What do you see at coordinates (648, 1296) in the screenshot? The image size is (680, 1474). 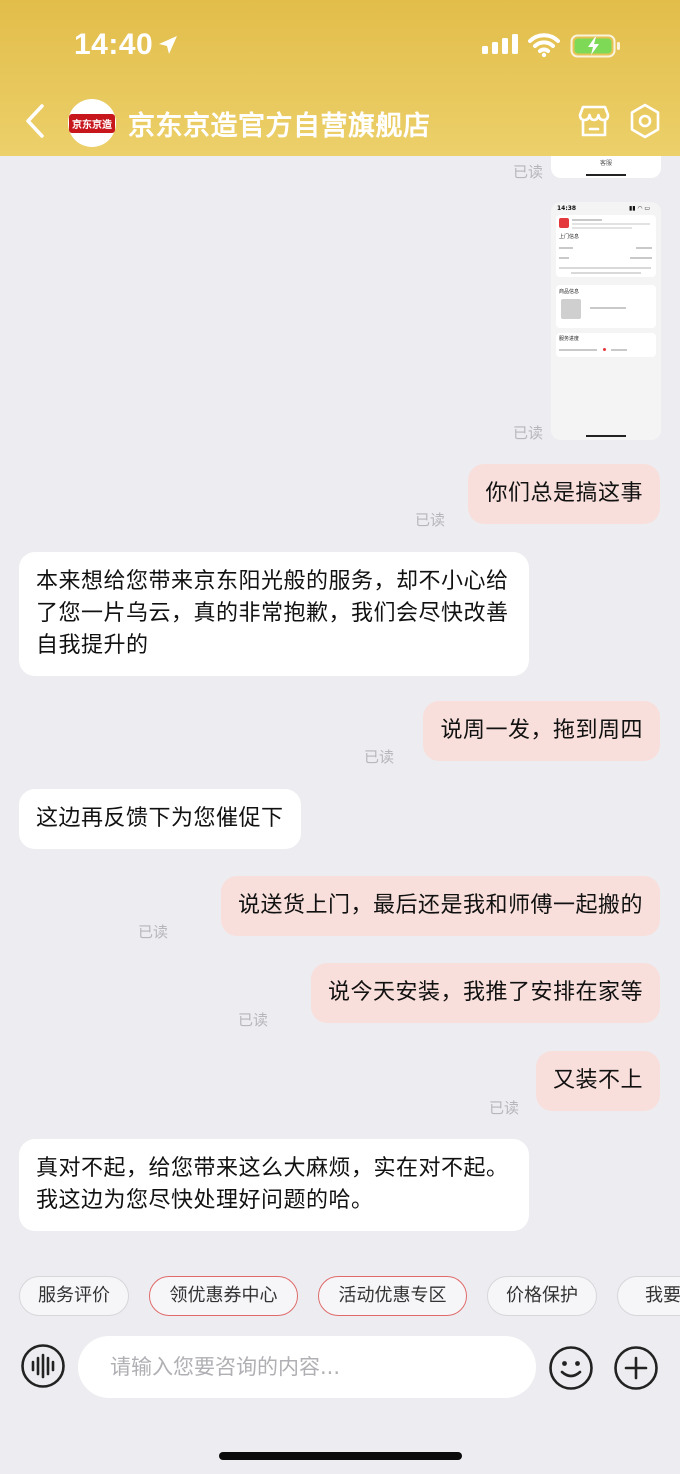 I see `quick-action-urge: 我要催` at bounding box center [648, 1296].